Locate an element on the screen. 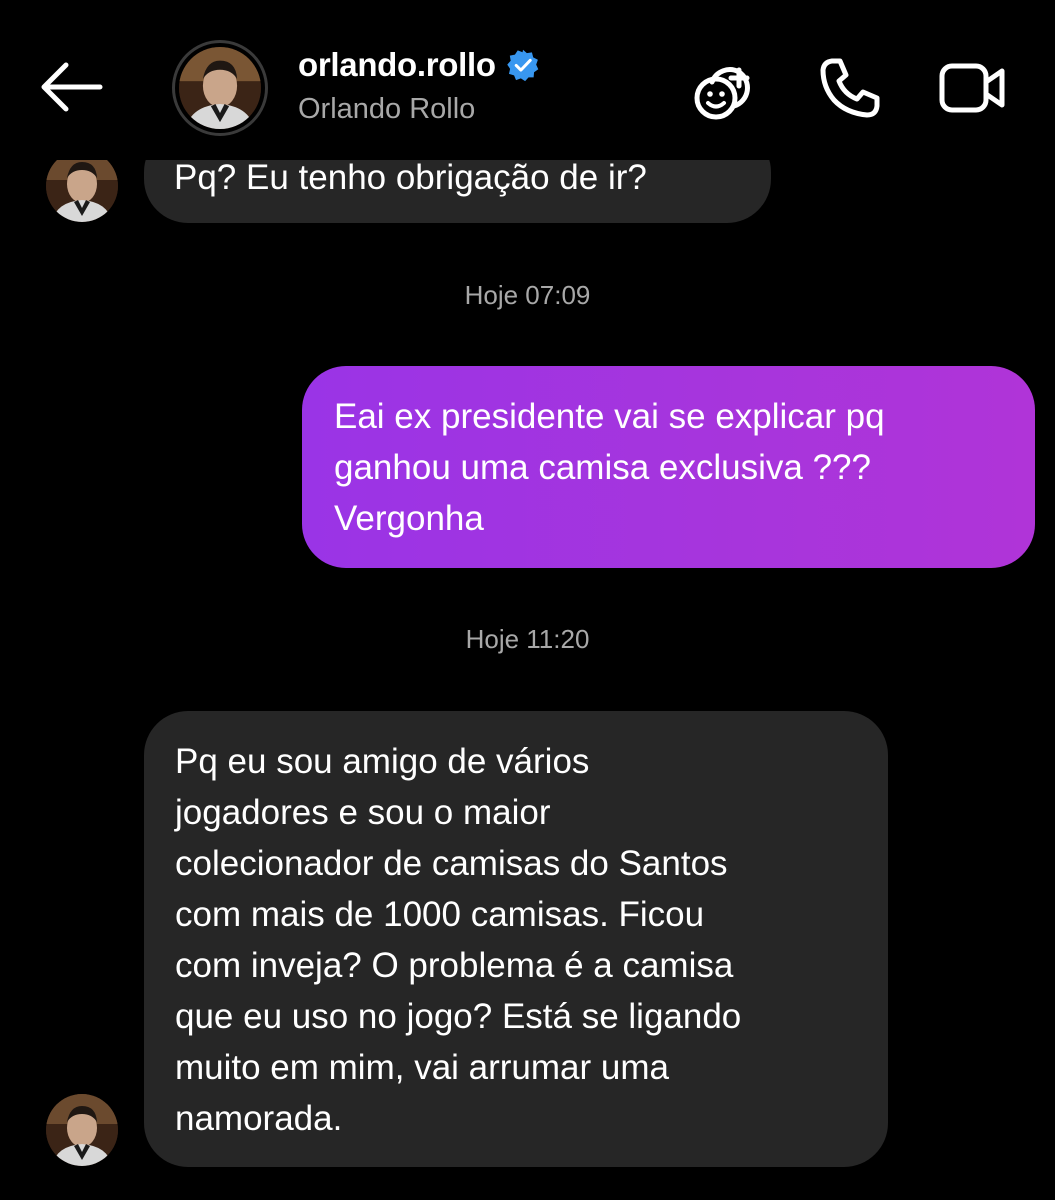  video-call-button is located at coordinates (973, 88).